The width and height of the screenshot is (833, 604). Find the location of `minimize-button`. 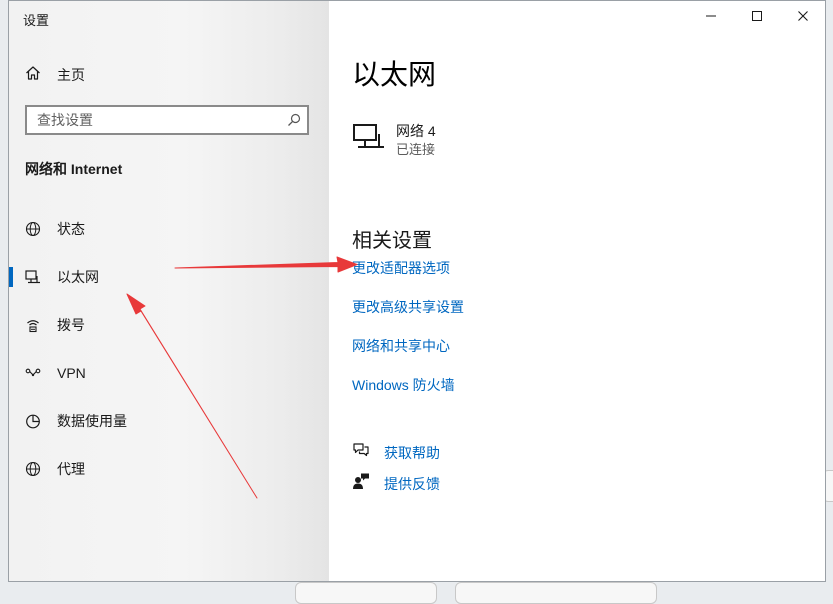

minimize-button is located at coordinates (711, 18).